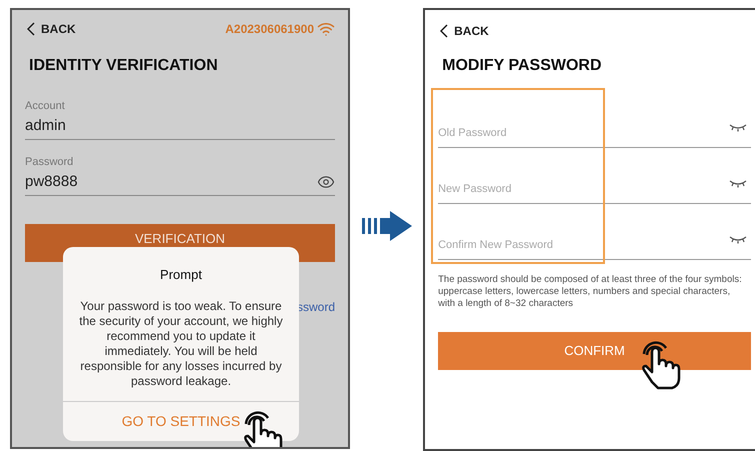 The image size is (755, 451). What do you see at coordinates (387, 225) in the screenshot?
I see `arrow-icon` at bounding box center [387, 225].